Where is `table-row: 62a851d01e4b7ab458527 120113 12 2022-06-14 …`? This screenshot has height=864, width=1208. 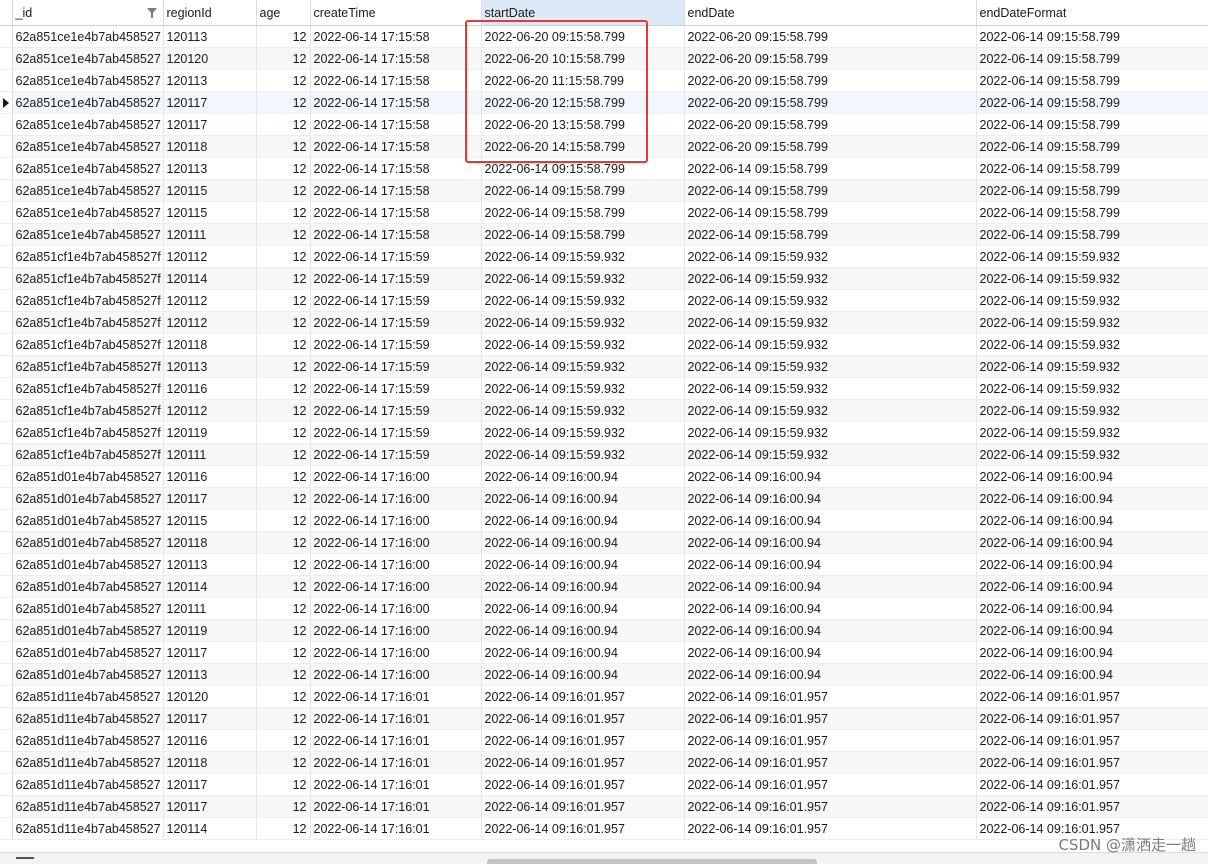
table-row: 62a851d01e4b7ab458527 120113 12 2022-06-14 … is located at coordinates (604, 674).